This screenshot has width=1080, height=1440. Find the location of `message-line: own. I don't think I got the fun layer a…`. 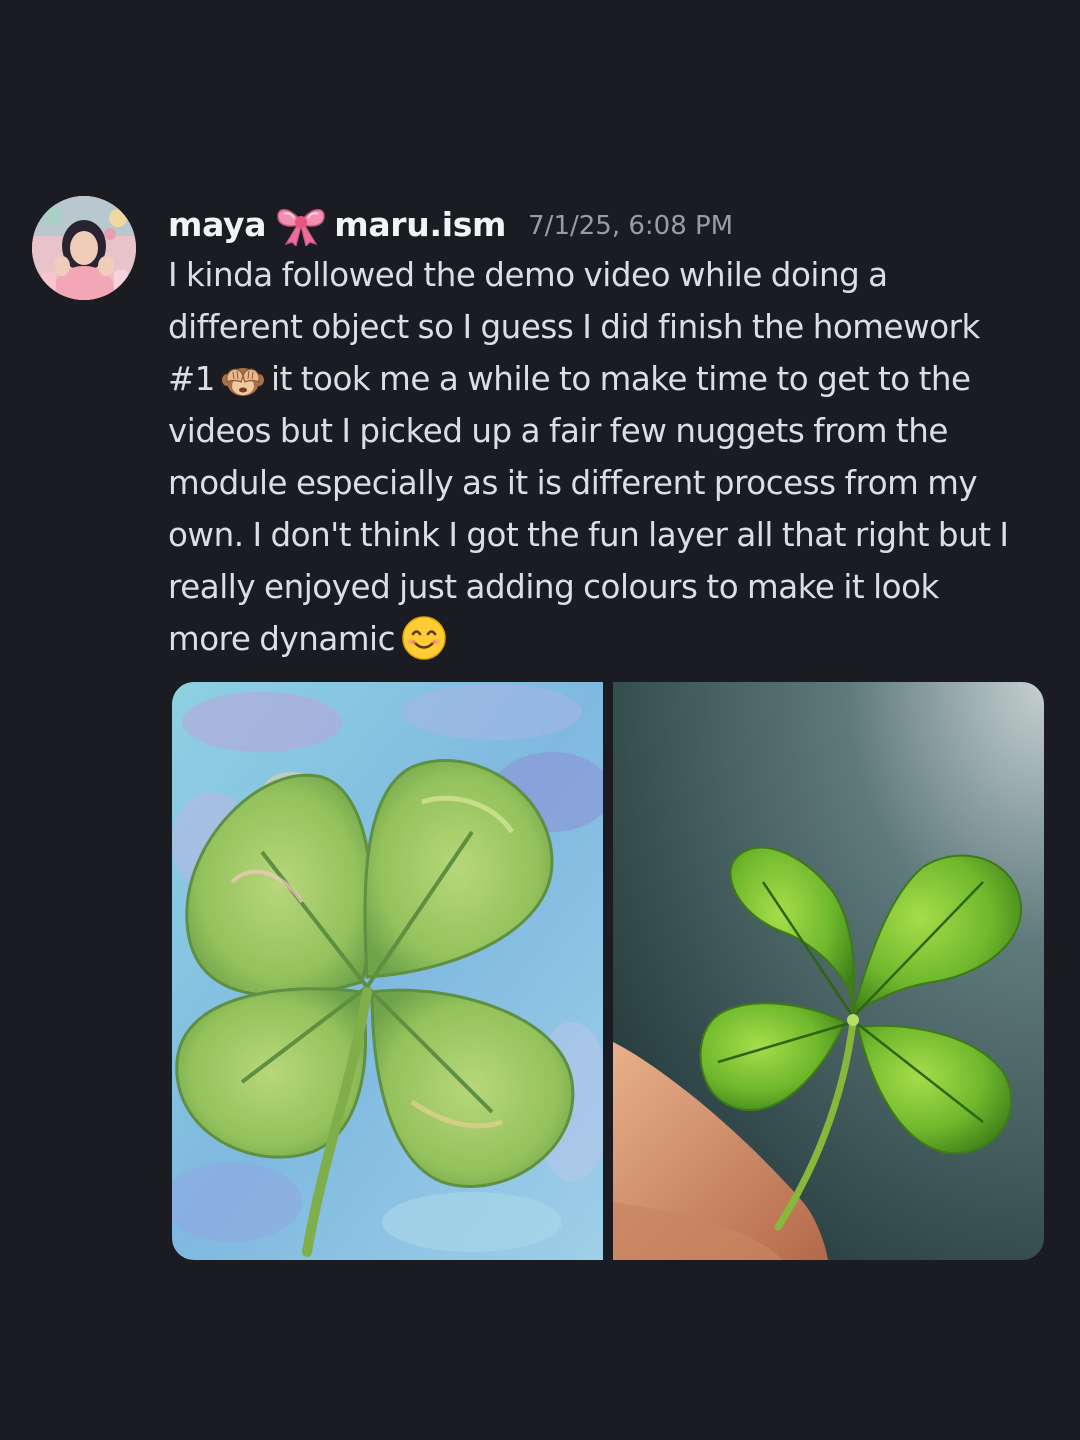

message-line: own. I don't think I got the fun layer a… is located at coordinates (588, 535).